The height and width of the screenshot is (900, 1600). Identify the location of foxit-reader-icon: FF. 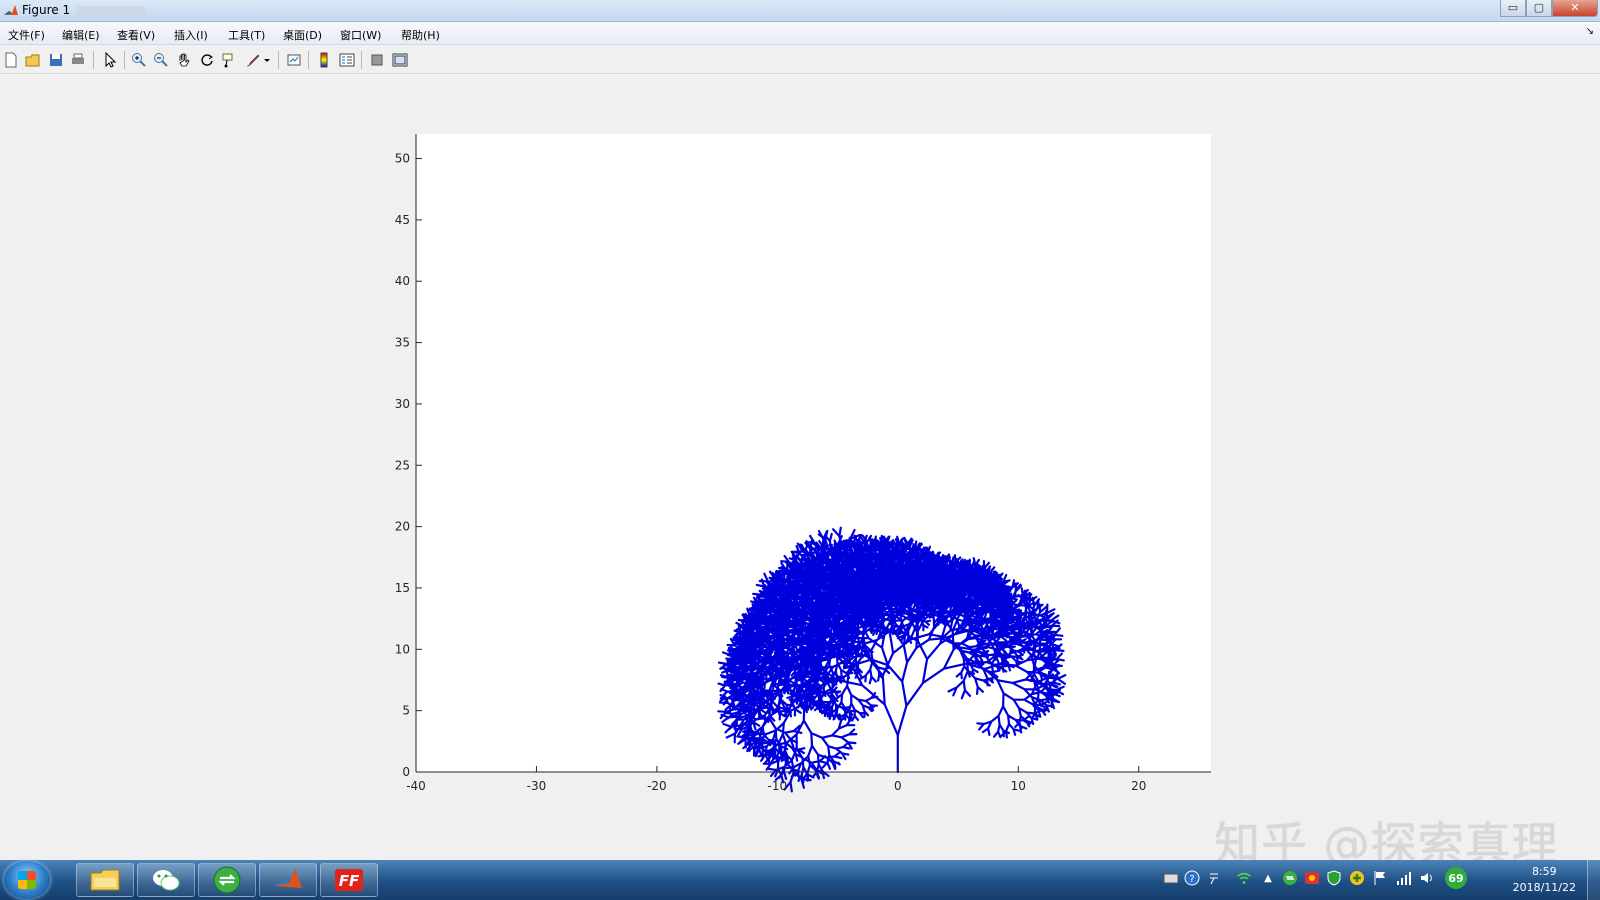
(349, 880).